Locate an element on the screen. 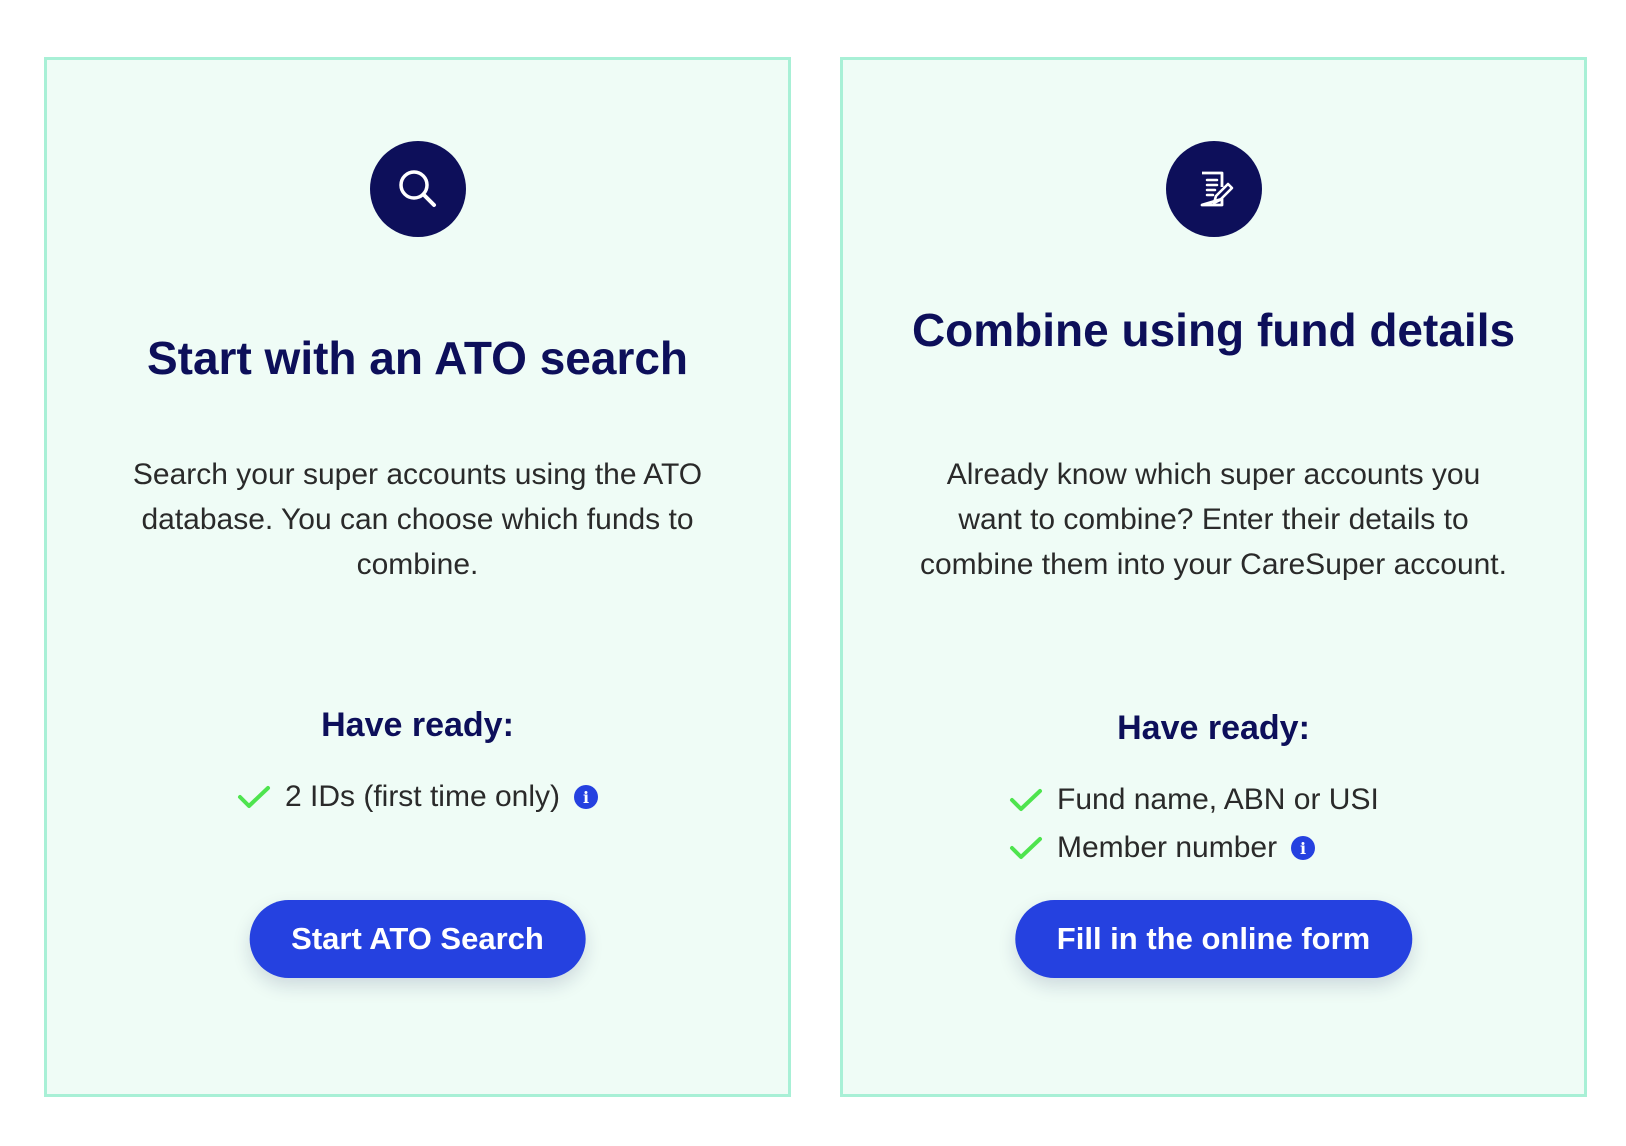 The height and width of the screenshot is (1146, 1626). have-ready-list: 2 IDs (first time only) i is located at coordinates (417, 797).